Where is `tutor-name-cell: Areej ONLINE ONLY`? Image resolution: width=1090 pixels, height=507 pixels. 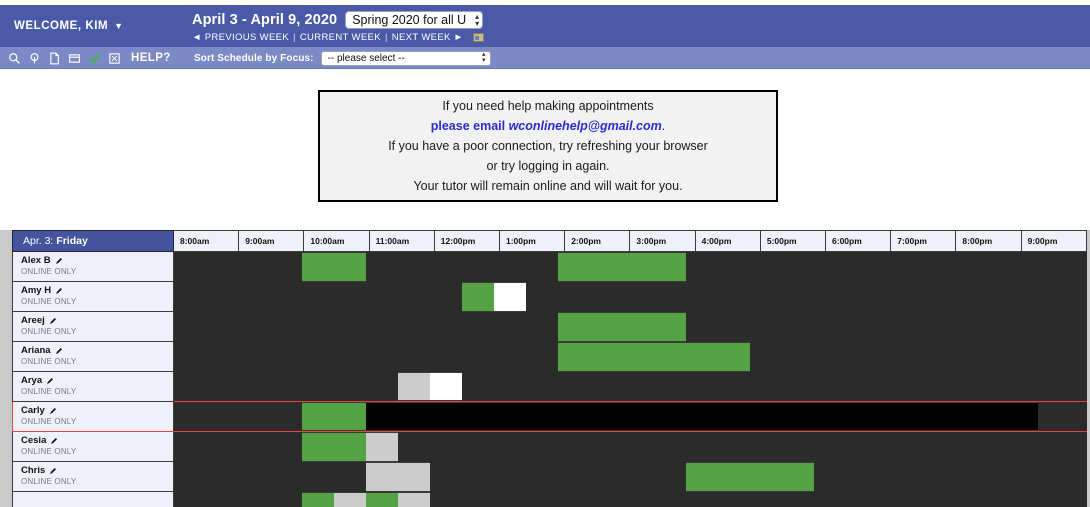
tutor-name-cell: Areej ONLINE ONLY is located at coordinates (93, 326).